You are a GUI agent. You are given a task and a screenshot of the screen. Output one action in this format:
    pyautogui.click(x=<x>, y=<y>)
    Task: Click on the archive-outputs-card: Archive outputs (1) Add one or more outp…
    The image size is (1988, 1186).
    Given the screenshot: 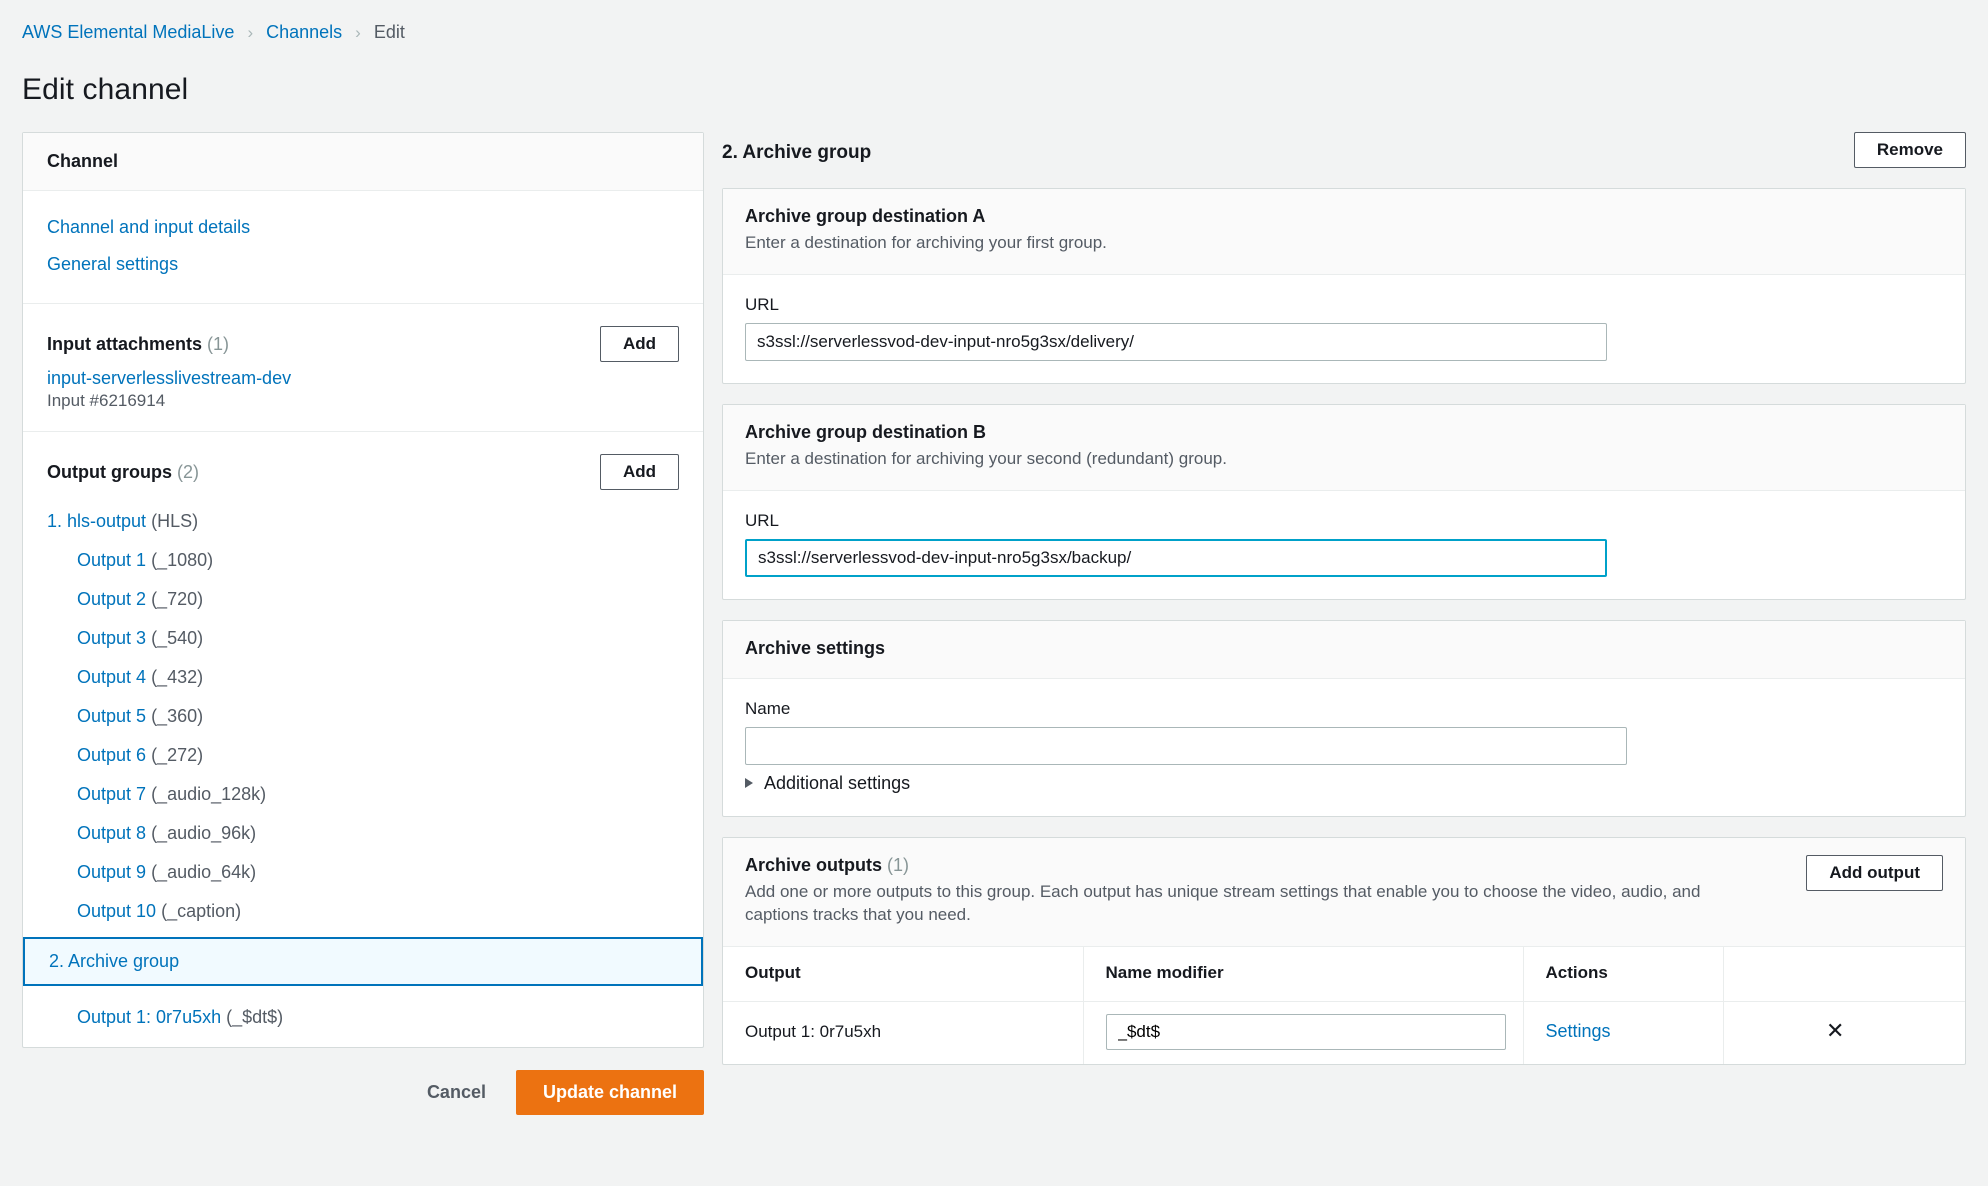 What is the action you would take?
    pyautogui.click(x=1344, y=950)
    